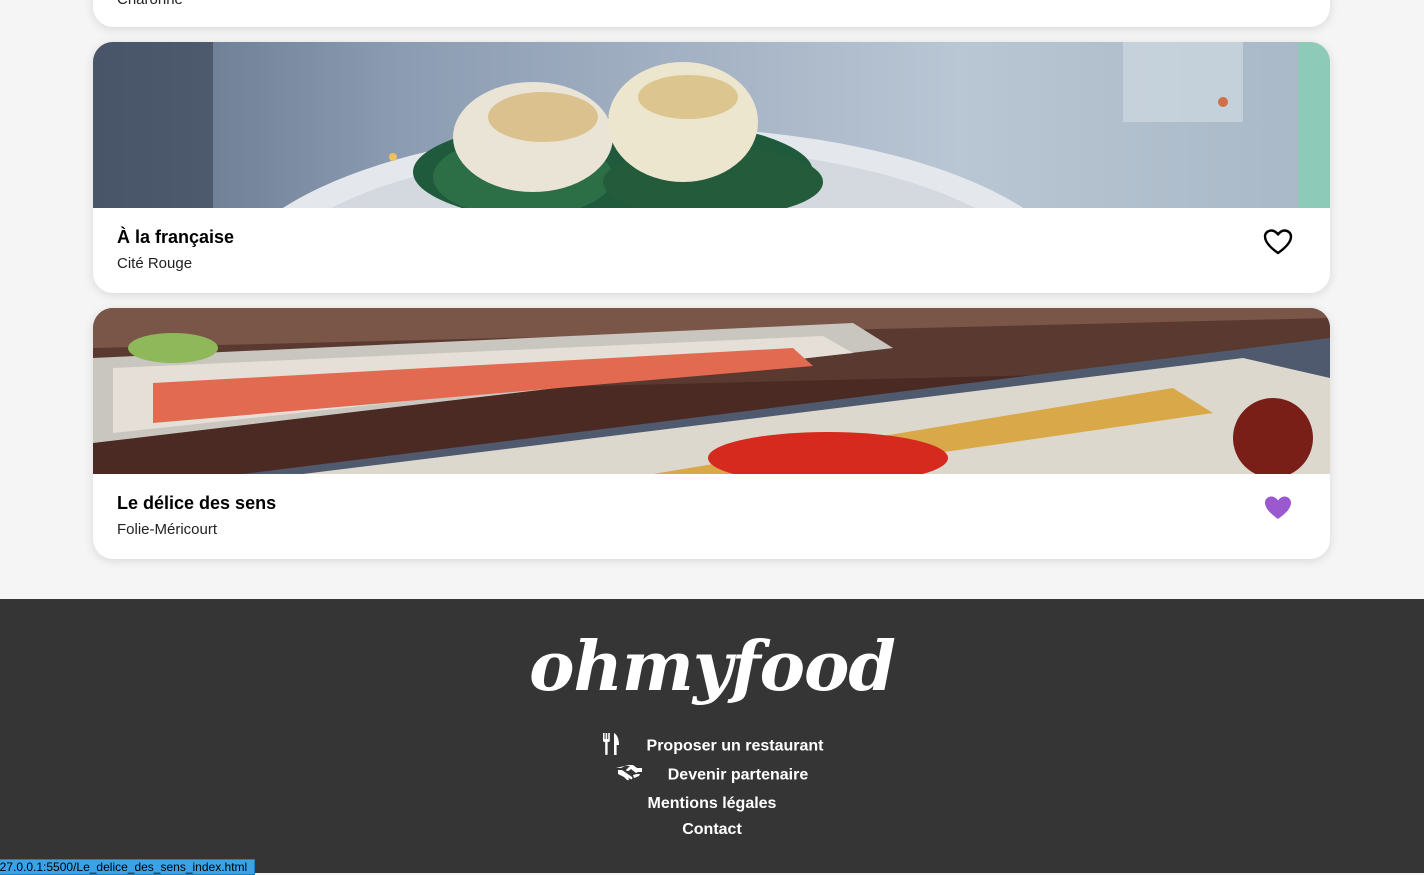 This screenshot has width=1424, height=875. I want to click on footer-link-label: Mentions légales, so click(712, 803).